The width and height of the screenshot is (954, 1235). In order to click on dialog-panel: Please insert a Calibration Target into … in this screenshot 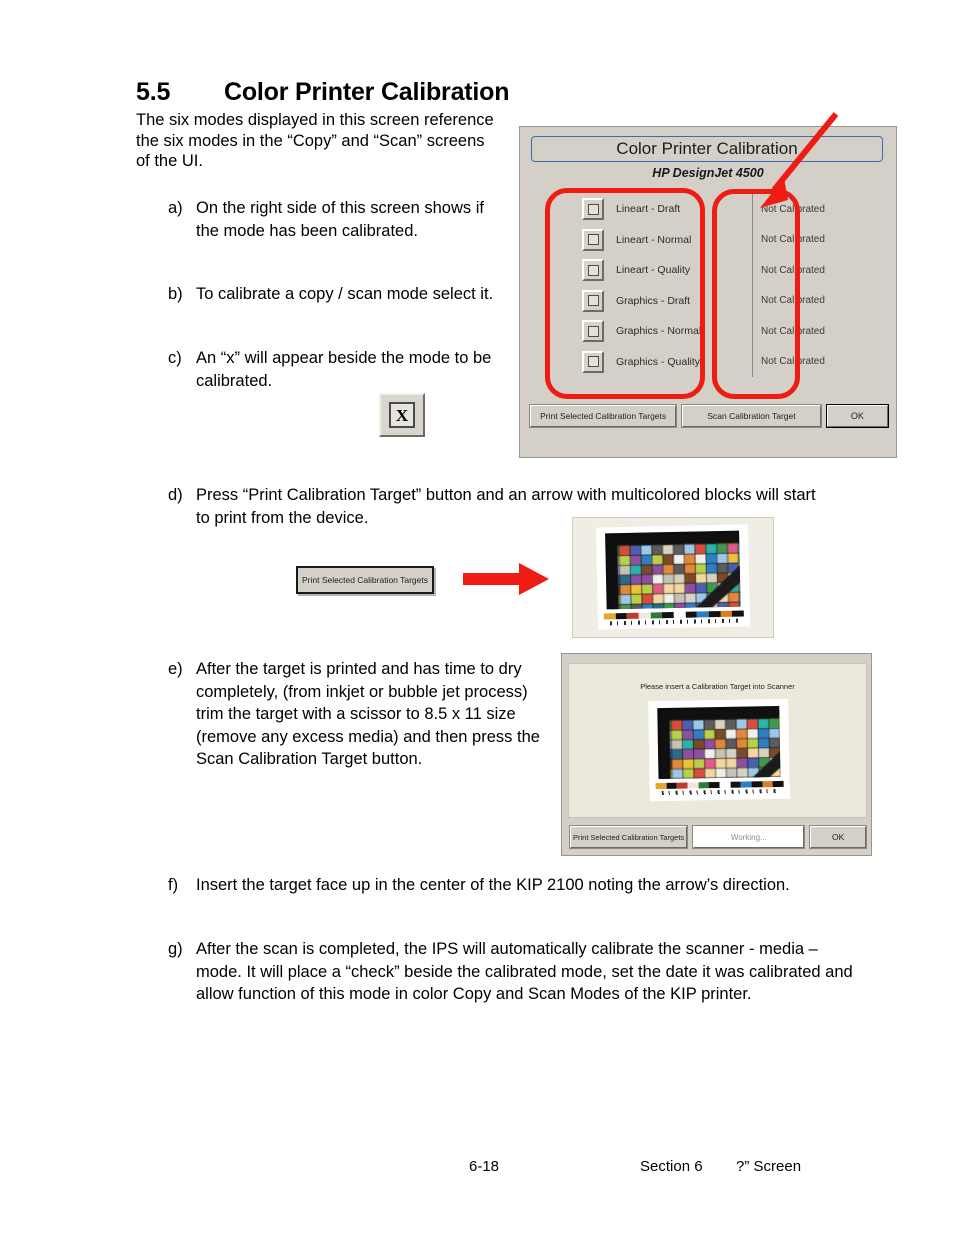, I will do `click(717, 740)`.